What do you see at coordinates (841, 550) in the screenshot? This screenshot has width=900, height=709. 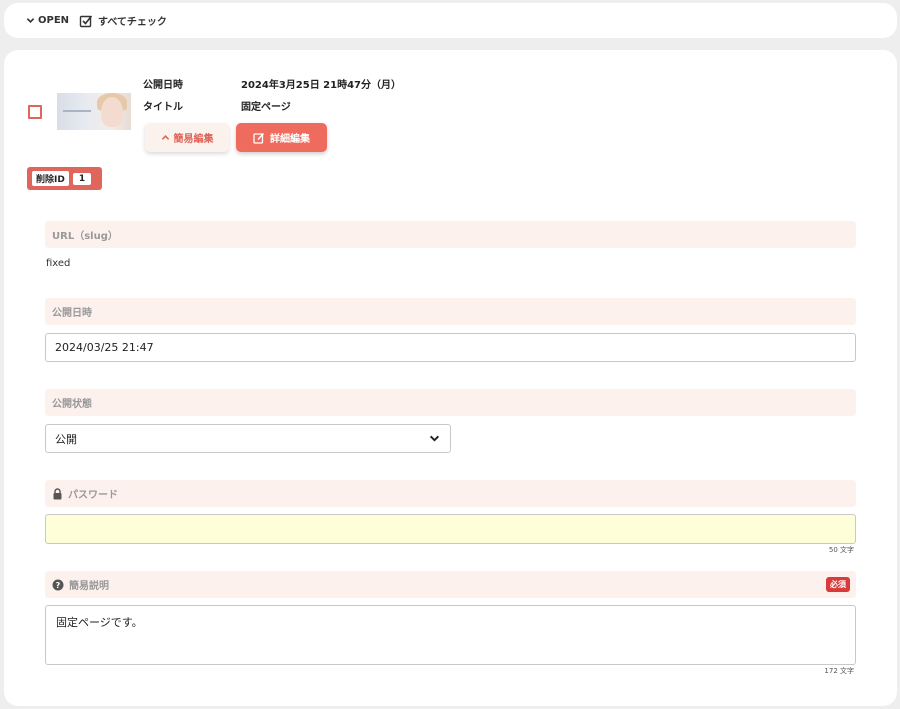 I see `password-char-counter: 50 文字` at bounding box center [841, 550].